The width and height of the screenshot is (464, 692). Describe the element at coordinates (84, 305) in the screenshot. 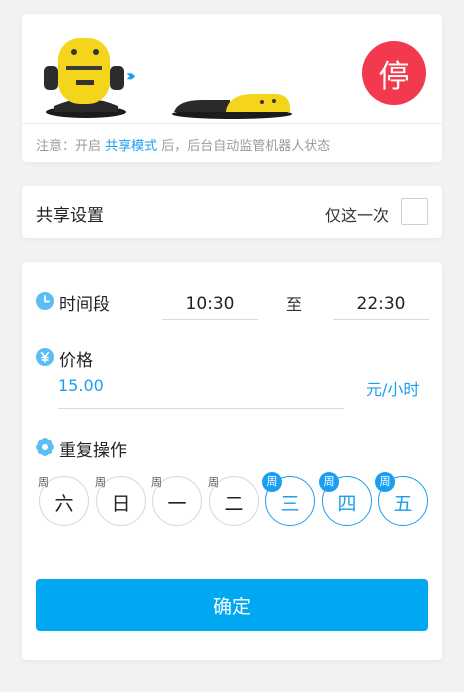

I see `time-range-label: 时间段` at that location.